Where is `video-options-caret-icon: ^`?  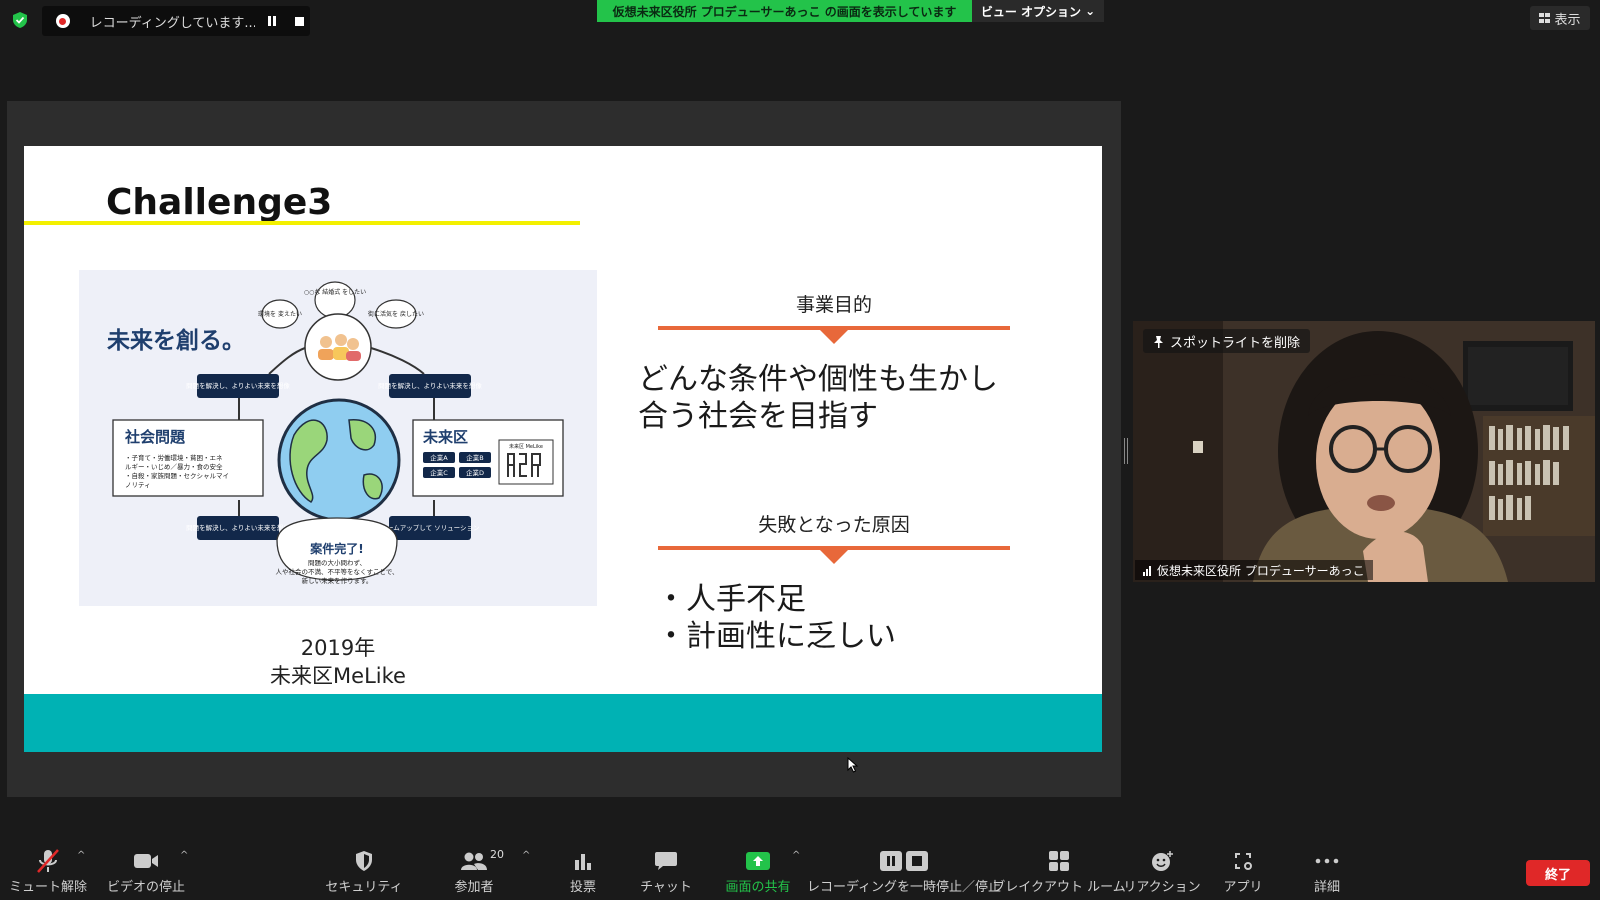
video-options-caret-icon: ^ is located at coordinates (185, 855).